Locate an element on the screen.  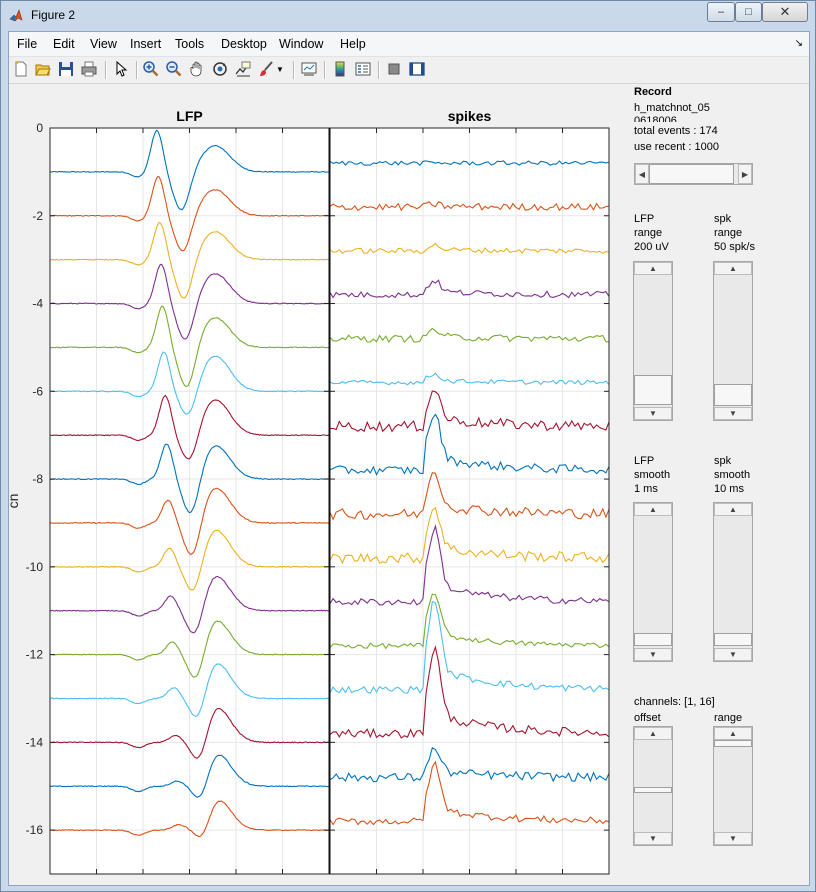
record-title: Record is located at coordinates (653, 92).